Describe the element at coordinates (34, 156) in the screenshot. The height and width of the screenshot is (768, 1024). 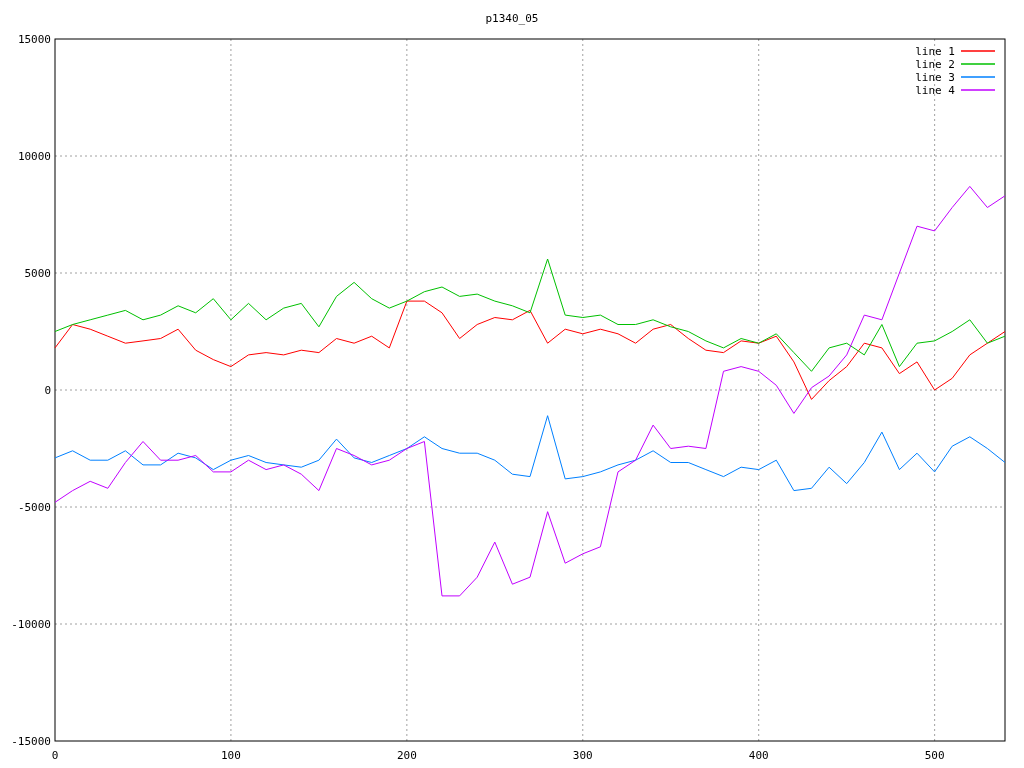
I see `y-tick-label: 10000` at that location.